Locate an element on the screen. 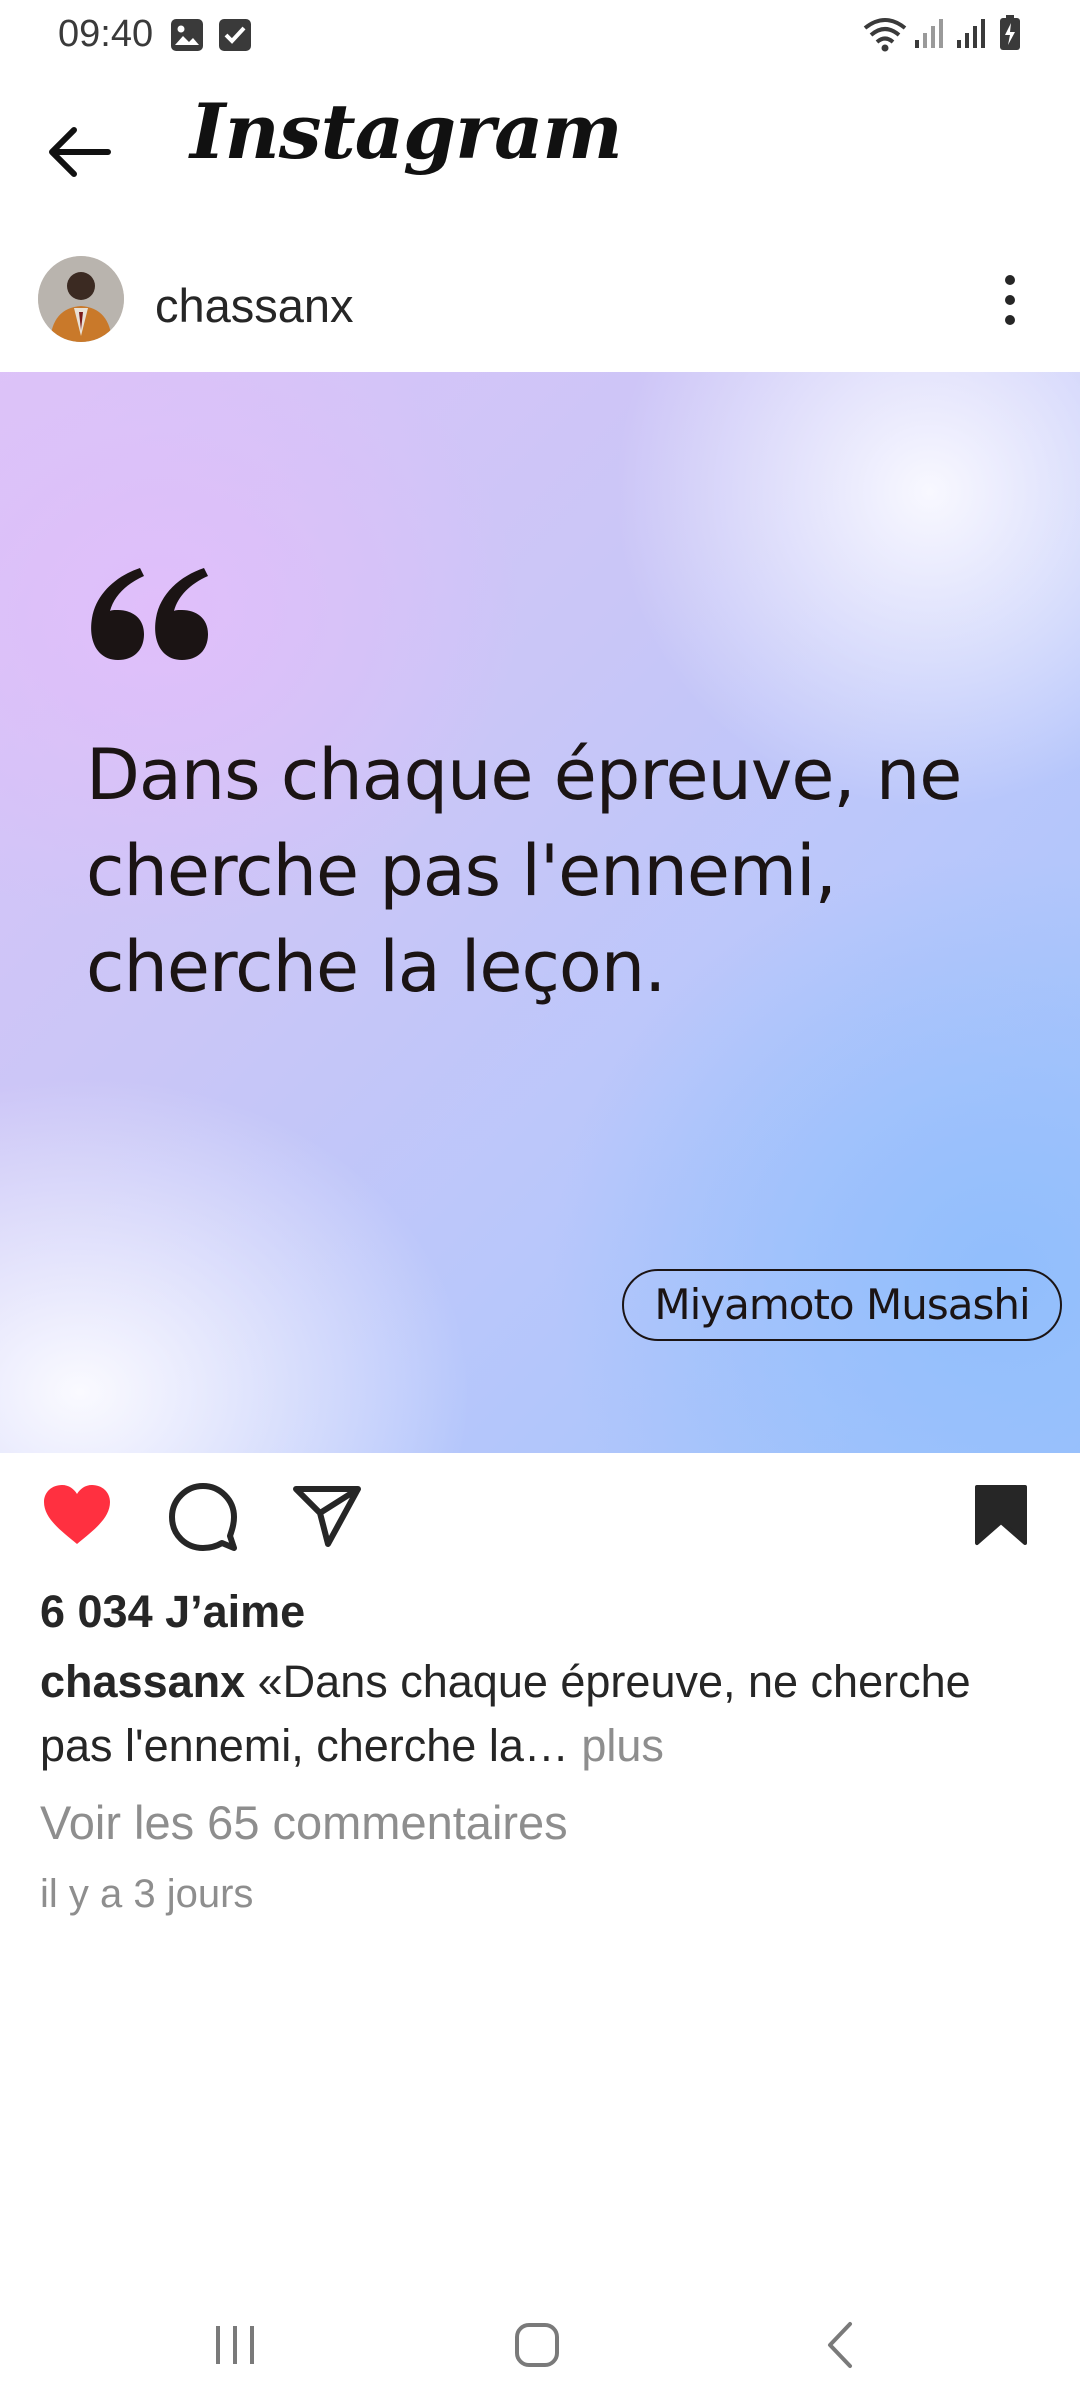 This screenshot has width=1080, height=2408. checkbox-icon is located at coordinates (235, 35).